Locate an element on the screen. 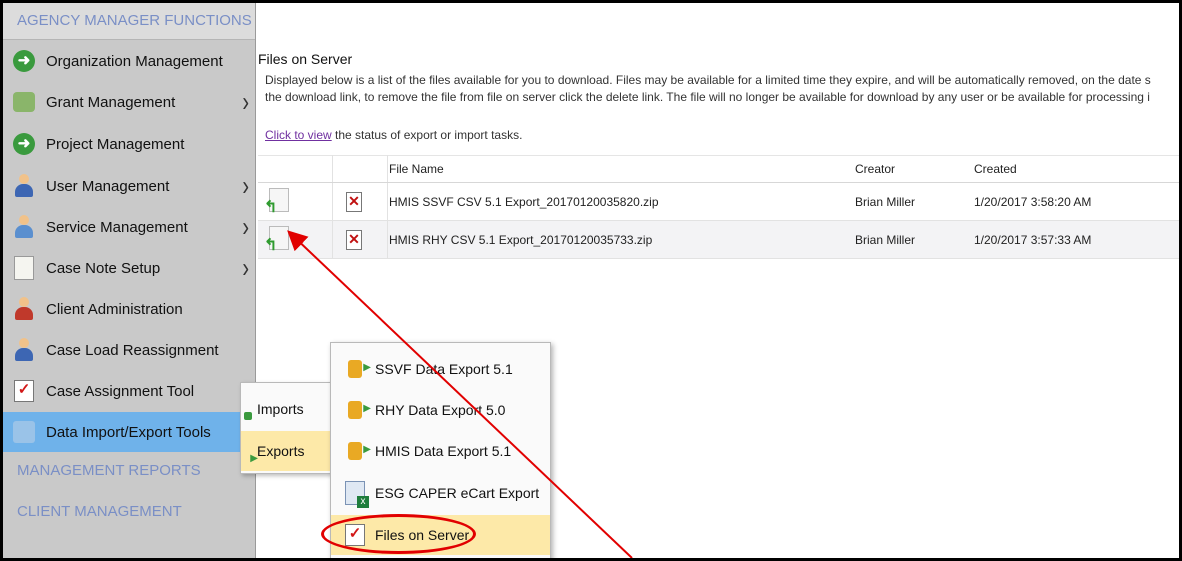  sidebar-item-organization-management: ➜ Organization Management is located at coordinates (129, 61).